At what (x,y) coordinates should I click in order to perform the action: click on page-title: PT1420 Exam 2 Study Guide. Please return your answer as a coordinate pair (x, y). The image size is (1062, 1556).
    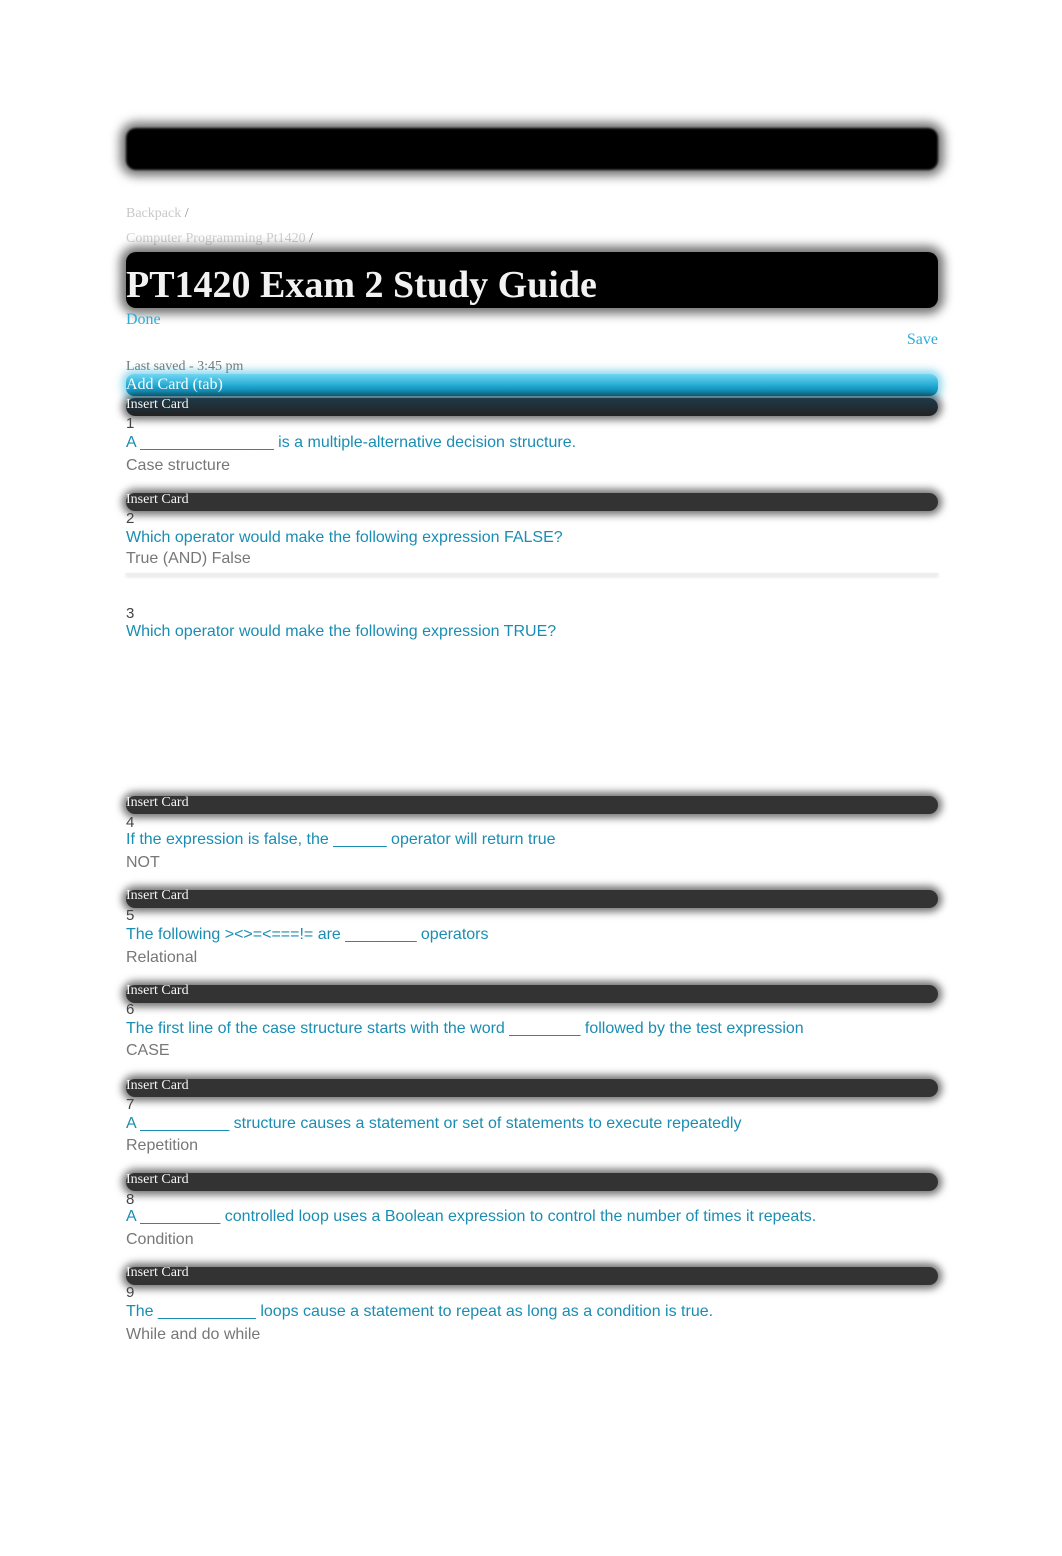
    Looking at the image, I should click on (361, 285).